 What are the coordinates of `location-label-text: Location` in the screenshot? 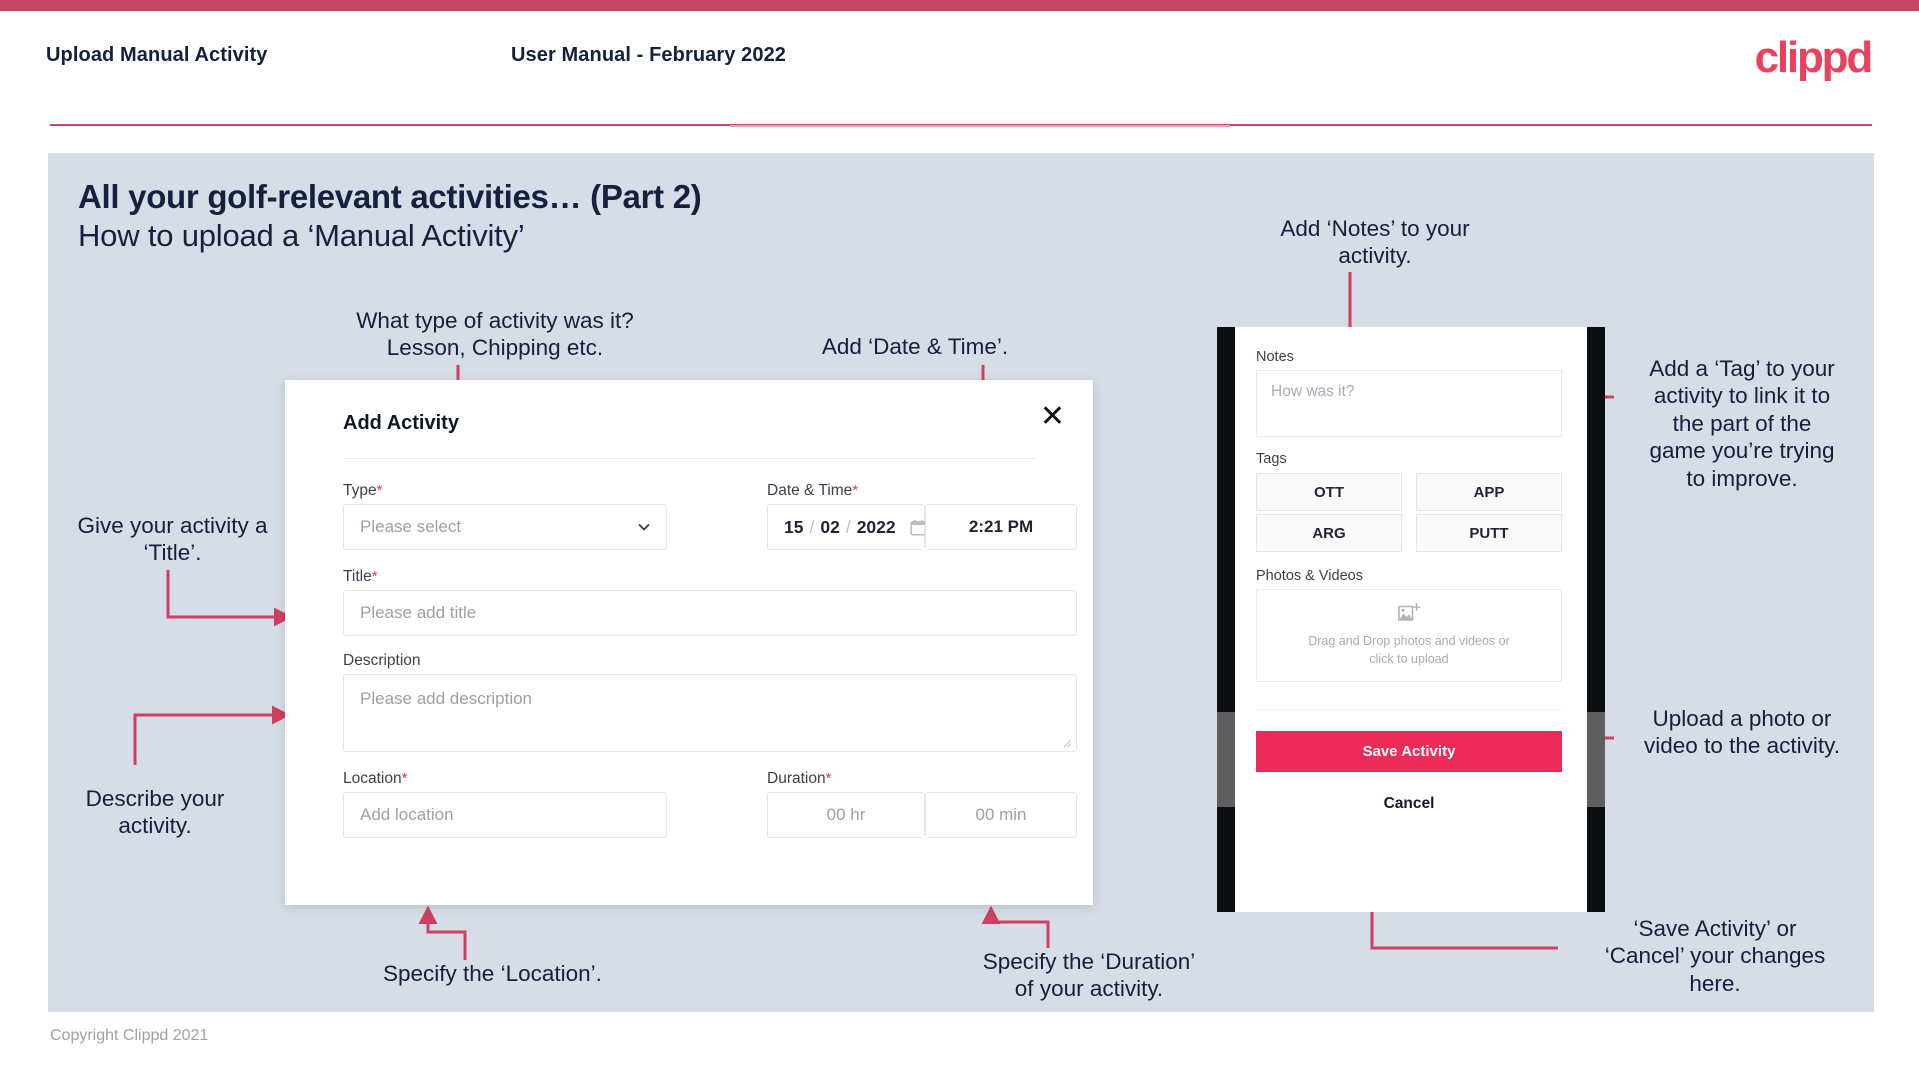 It's located at (372, 778).